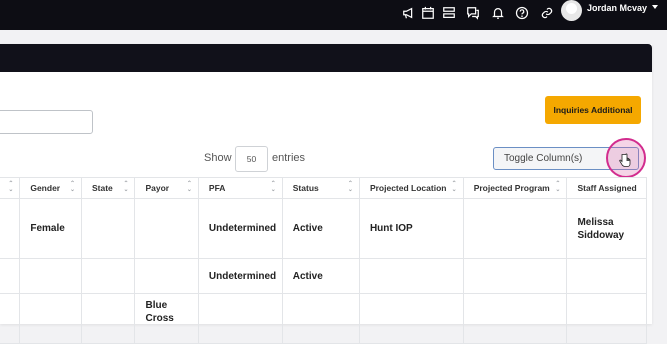  Describe the element at coordinates (473, 13) in the screenshot. I see `chat-icon` at that location.